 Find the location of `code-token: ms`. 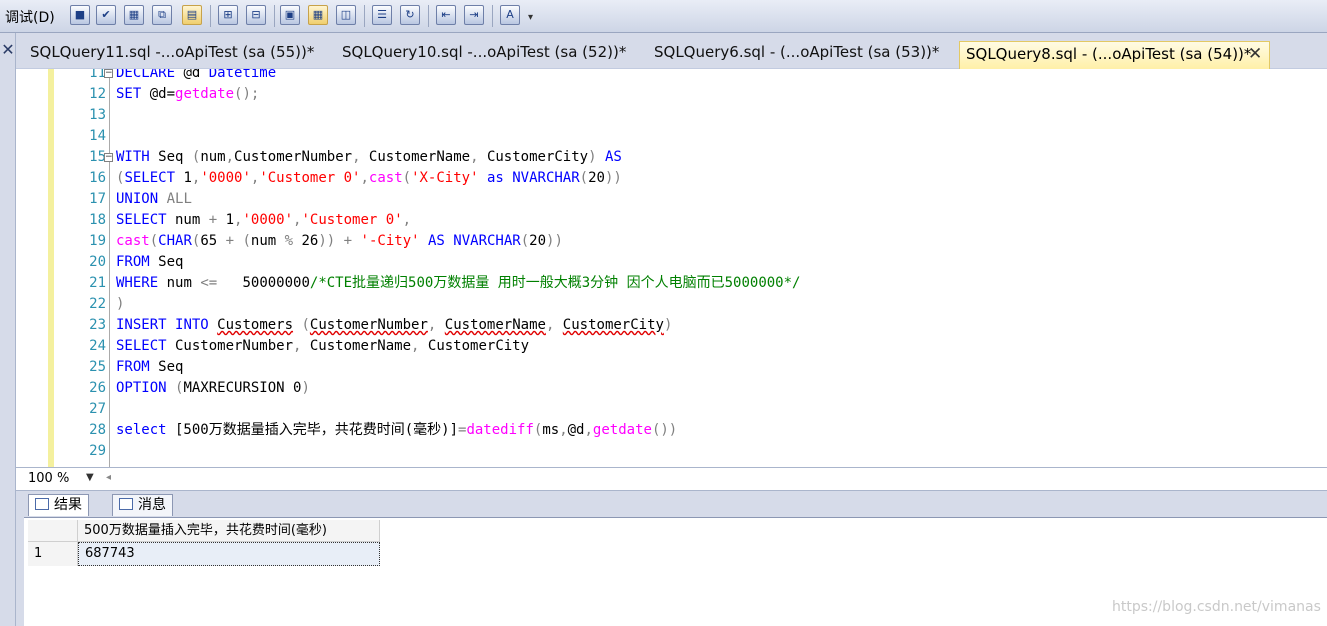

code-token: ms is located at coordinates (551, 430).